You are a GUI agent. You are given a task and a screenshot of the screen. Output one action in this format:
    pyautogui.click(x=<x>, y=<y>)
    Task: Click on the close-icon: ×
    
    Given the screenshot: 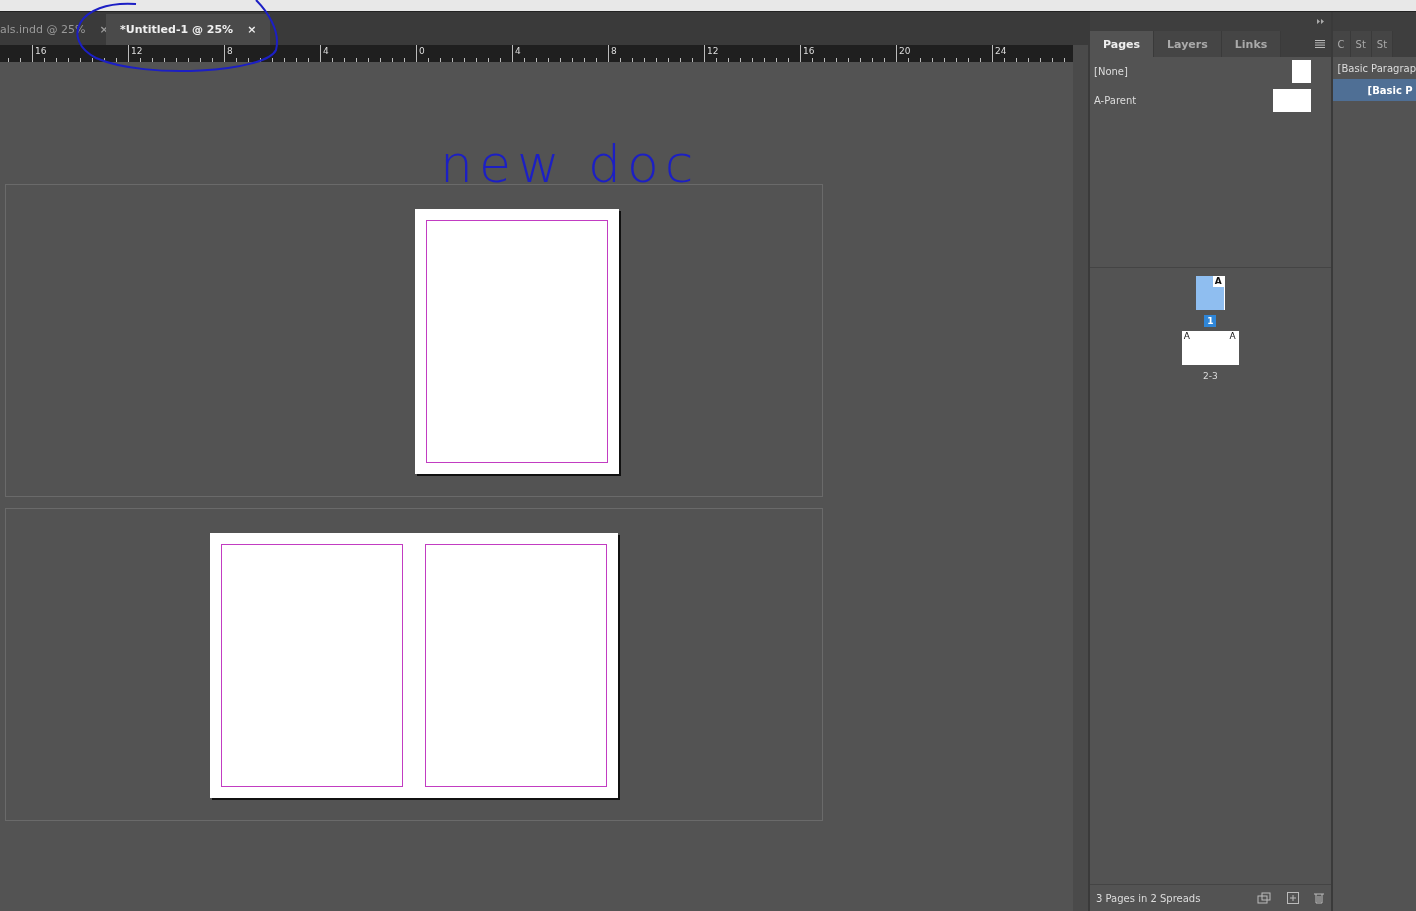 What is the action you would take?
    pyautogui.click(x=252, y=29)
    